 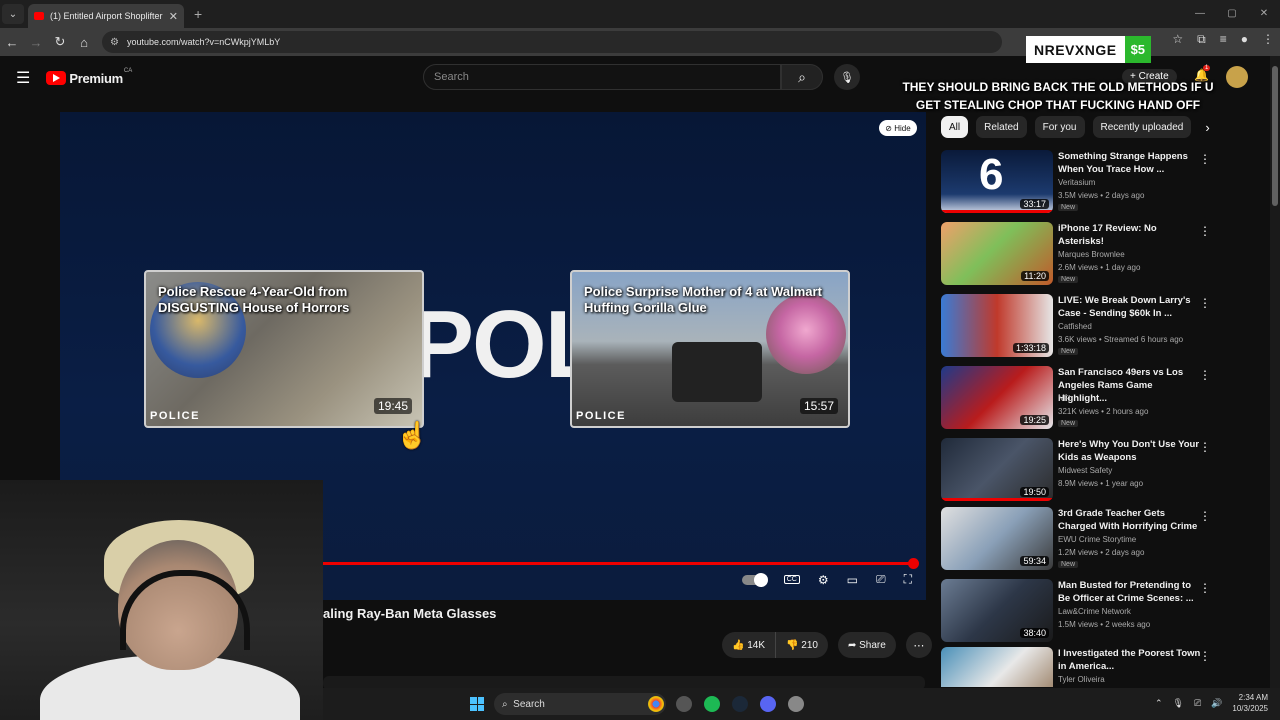 What do you see at coordinates (847, 77) in the screenshot?
I see `voice-search-button: 🎙` at bounding box center [847, 77].